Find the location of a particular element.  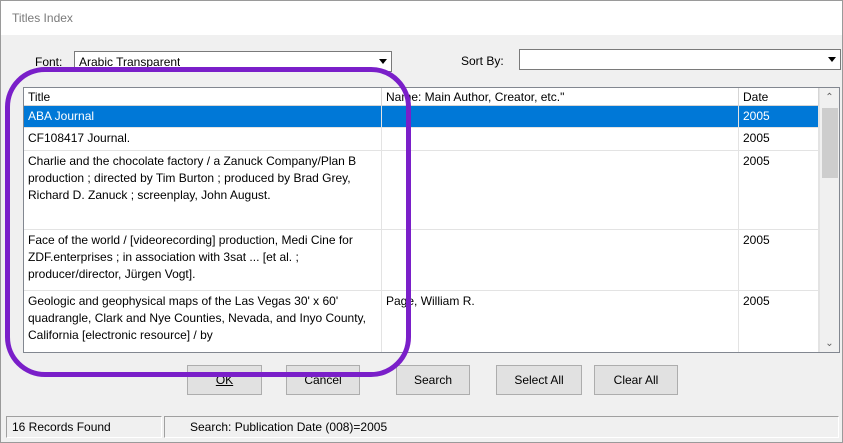

scroll-up-icon: ⌃ is located at coordinates (829, 97).